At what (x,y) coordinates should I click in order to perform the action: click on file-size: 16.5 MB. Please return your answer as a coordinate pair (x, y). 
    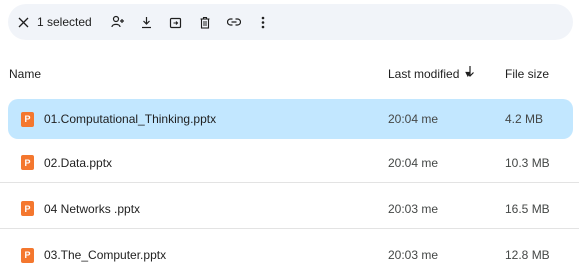
    Looking at the image, I should click on (527, 208).